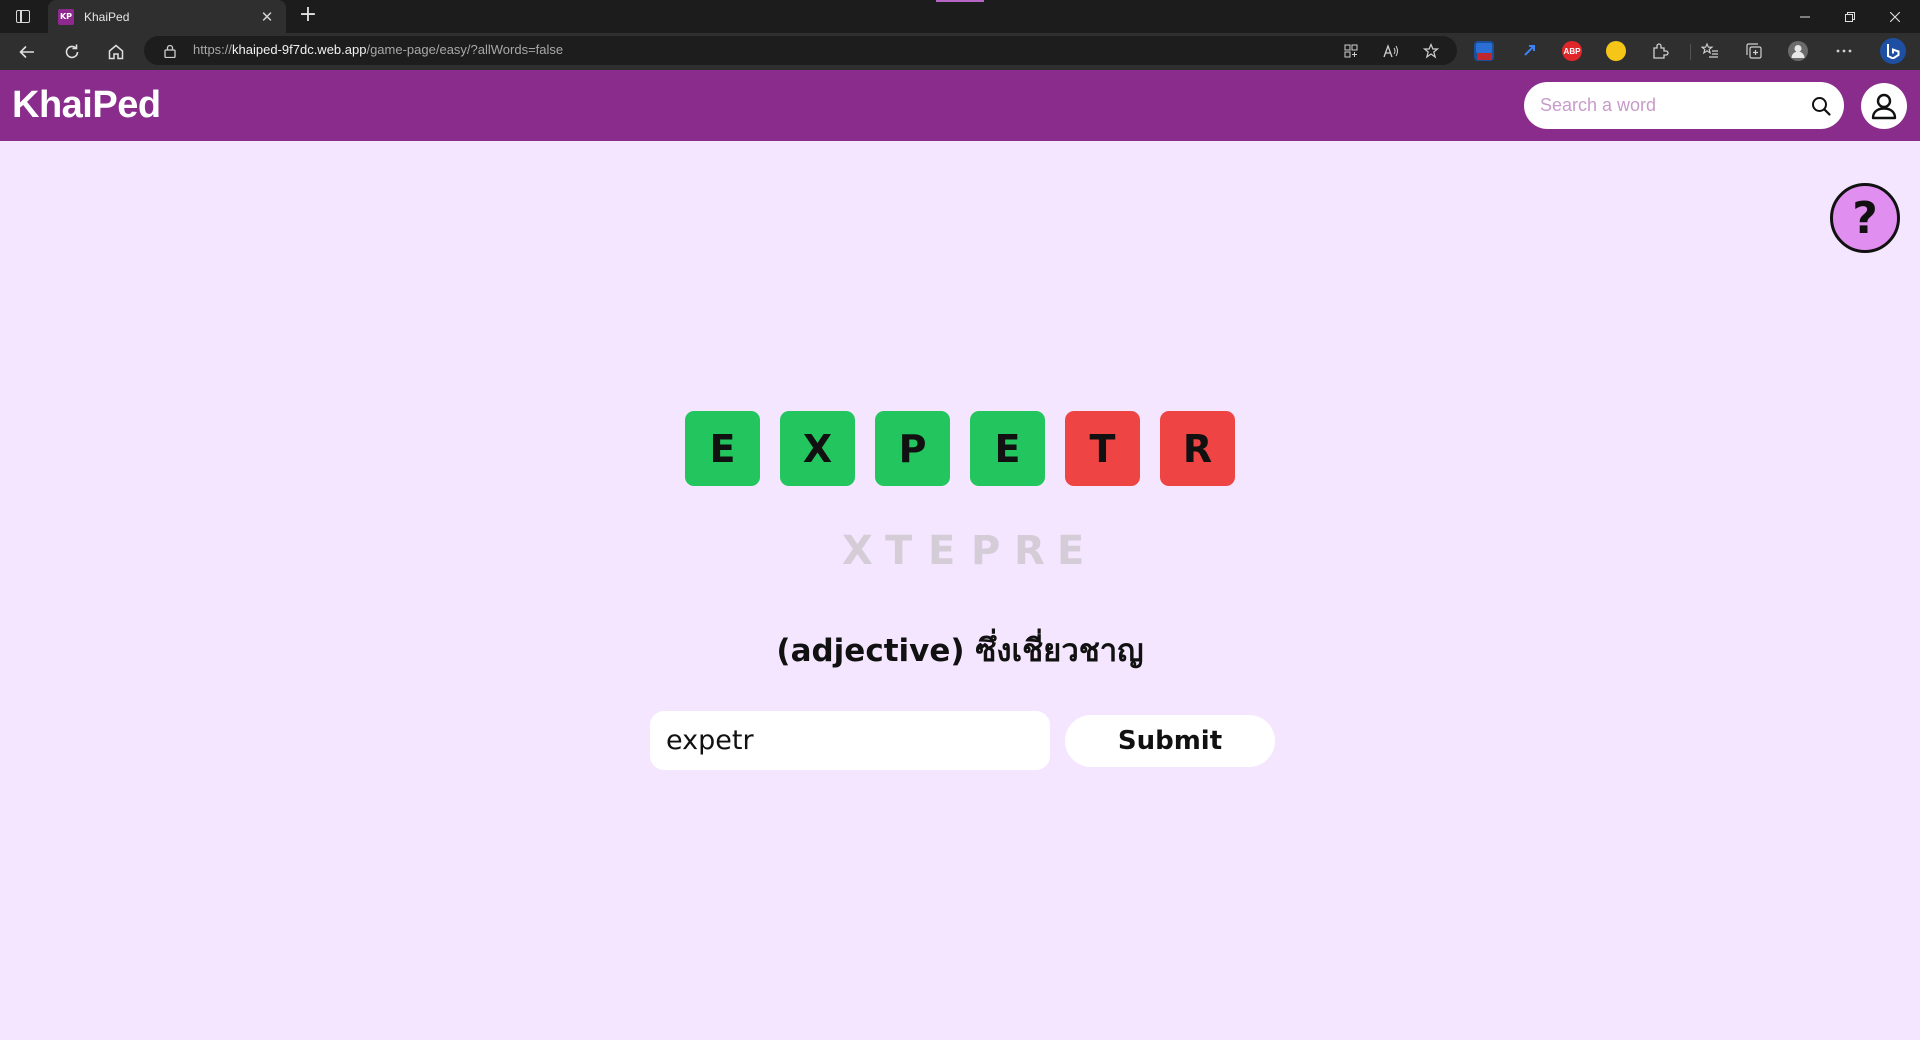 The width and height of the screenshot is (1920, 1040). I want to click on minimize-icon, so click(1805, 16).